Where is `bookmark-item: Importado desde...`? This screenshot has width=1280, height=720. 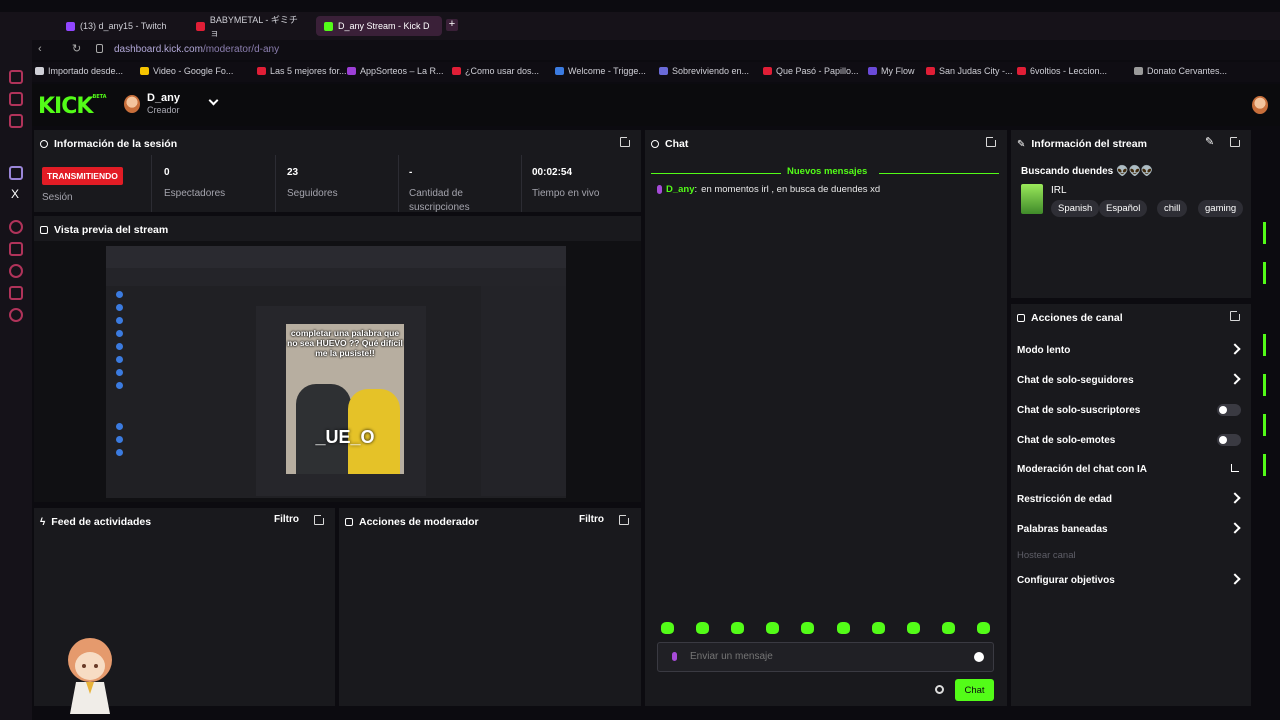
bookmark-item: Importado desde... is located at coordinates (79, 71).